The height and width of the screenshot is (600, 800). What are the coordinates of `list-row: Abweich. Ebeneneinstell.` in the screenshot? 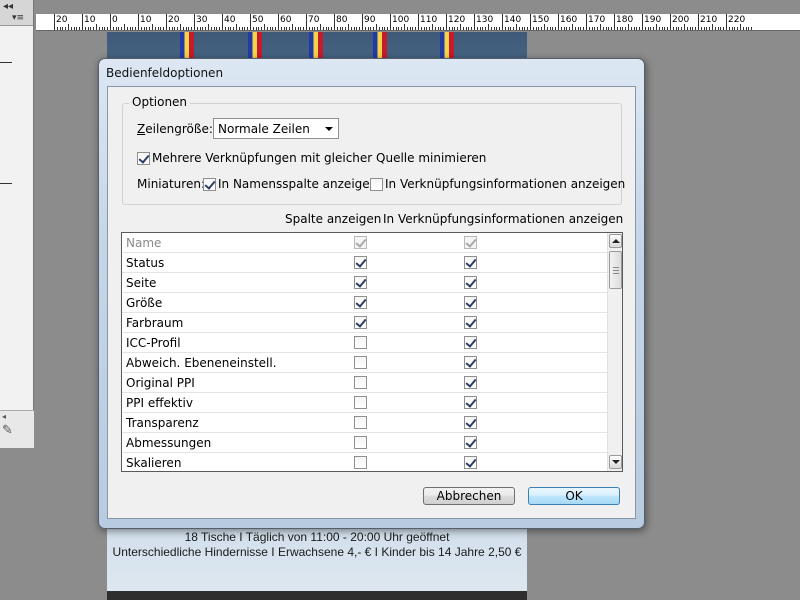 It's located at (365, 363).